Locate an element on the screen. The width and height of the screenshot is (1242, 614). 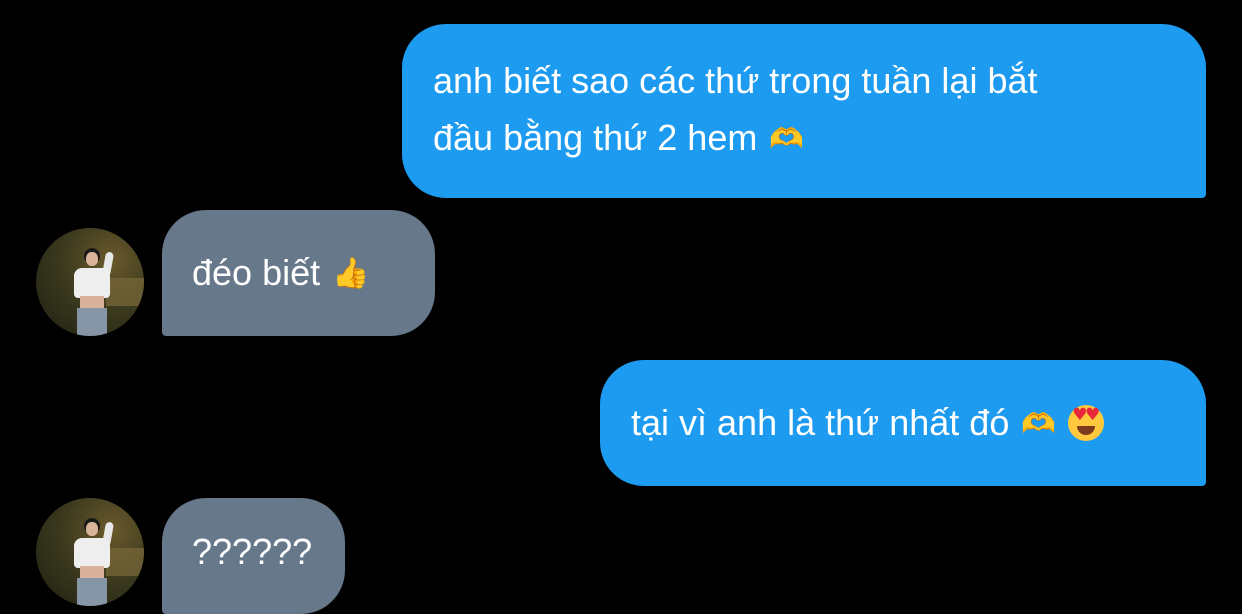
message-bubble-outgoing: tại vì anh là thứ nhất đó 🫶 is located at coordinates (903, 423).